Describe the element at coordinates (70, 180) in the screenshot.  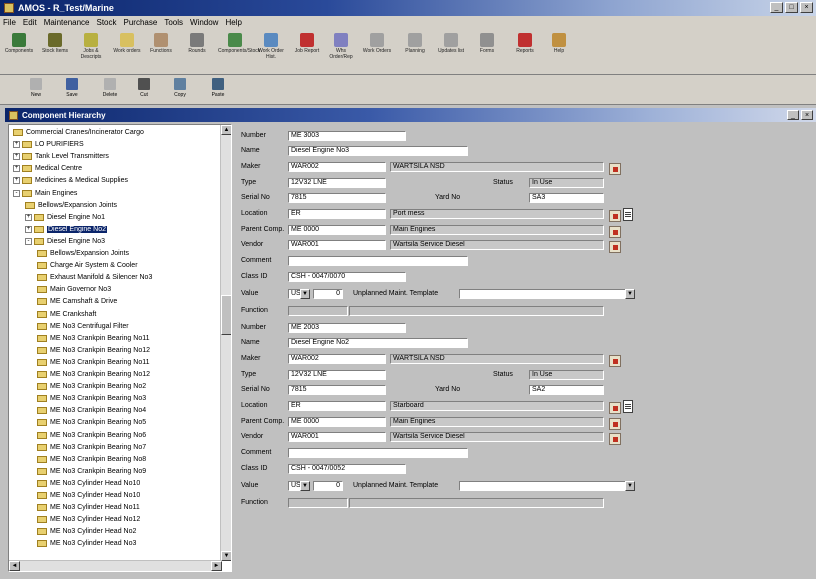
I see `tree-node: + Medicines & Medical Supplies` at that location.